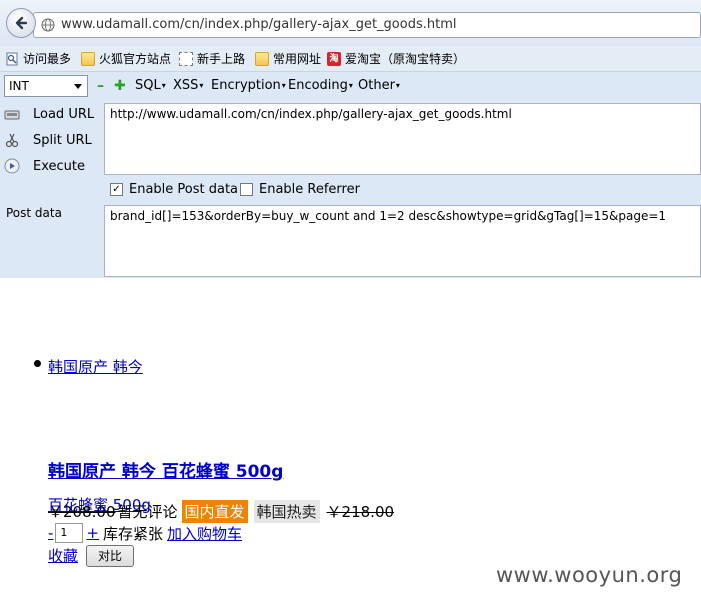 The height and width of the screenshot is (605, 701). Describe the element at coordinates (116, 189) in the screenshot. I see `enable-post-checkbox: ✓` at that location.